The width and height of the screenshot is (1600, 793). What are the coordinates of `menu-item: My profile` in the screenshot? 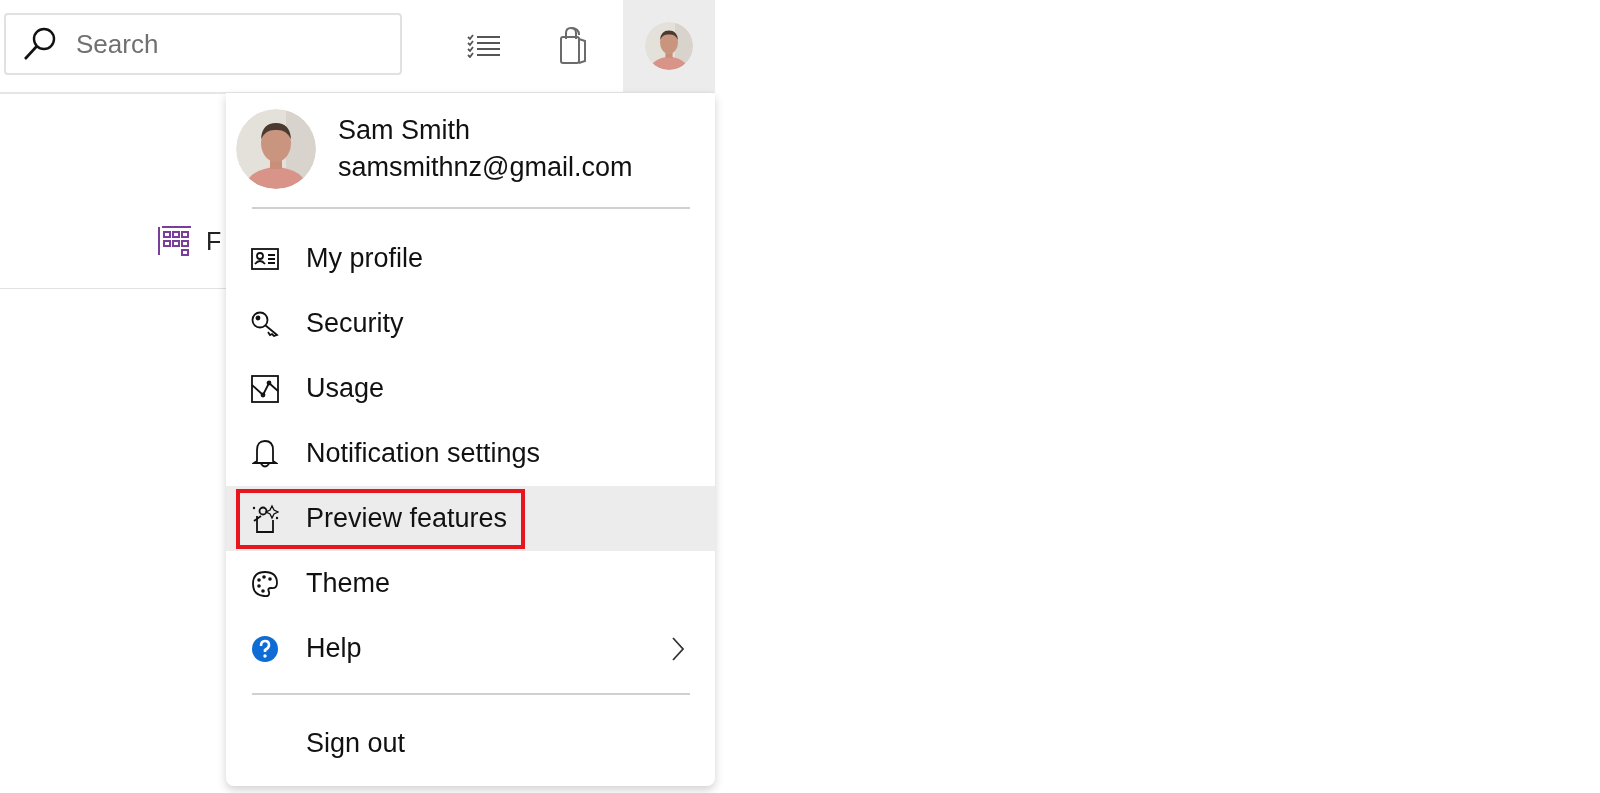 It's located at (470, 258).